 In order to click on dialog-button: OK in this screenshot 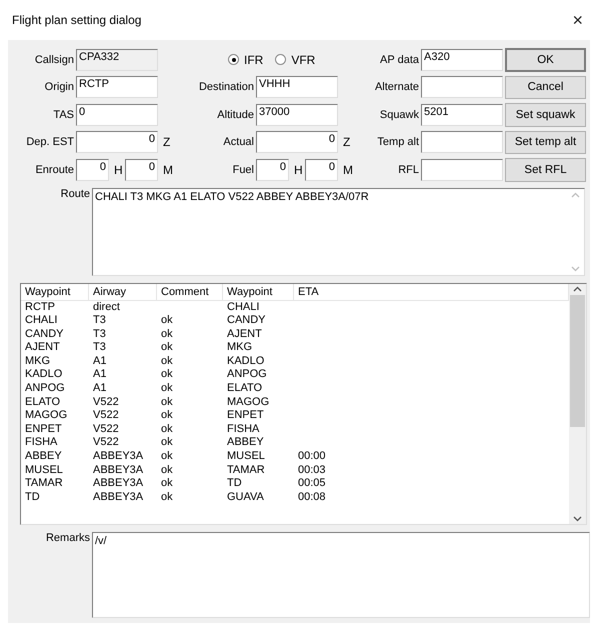, I will do `click(545, 60)`.